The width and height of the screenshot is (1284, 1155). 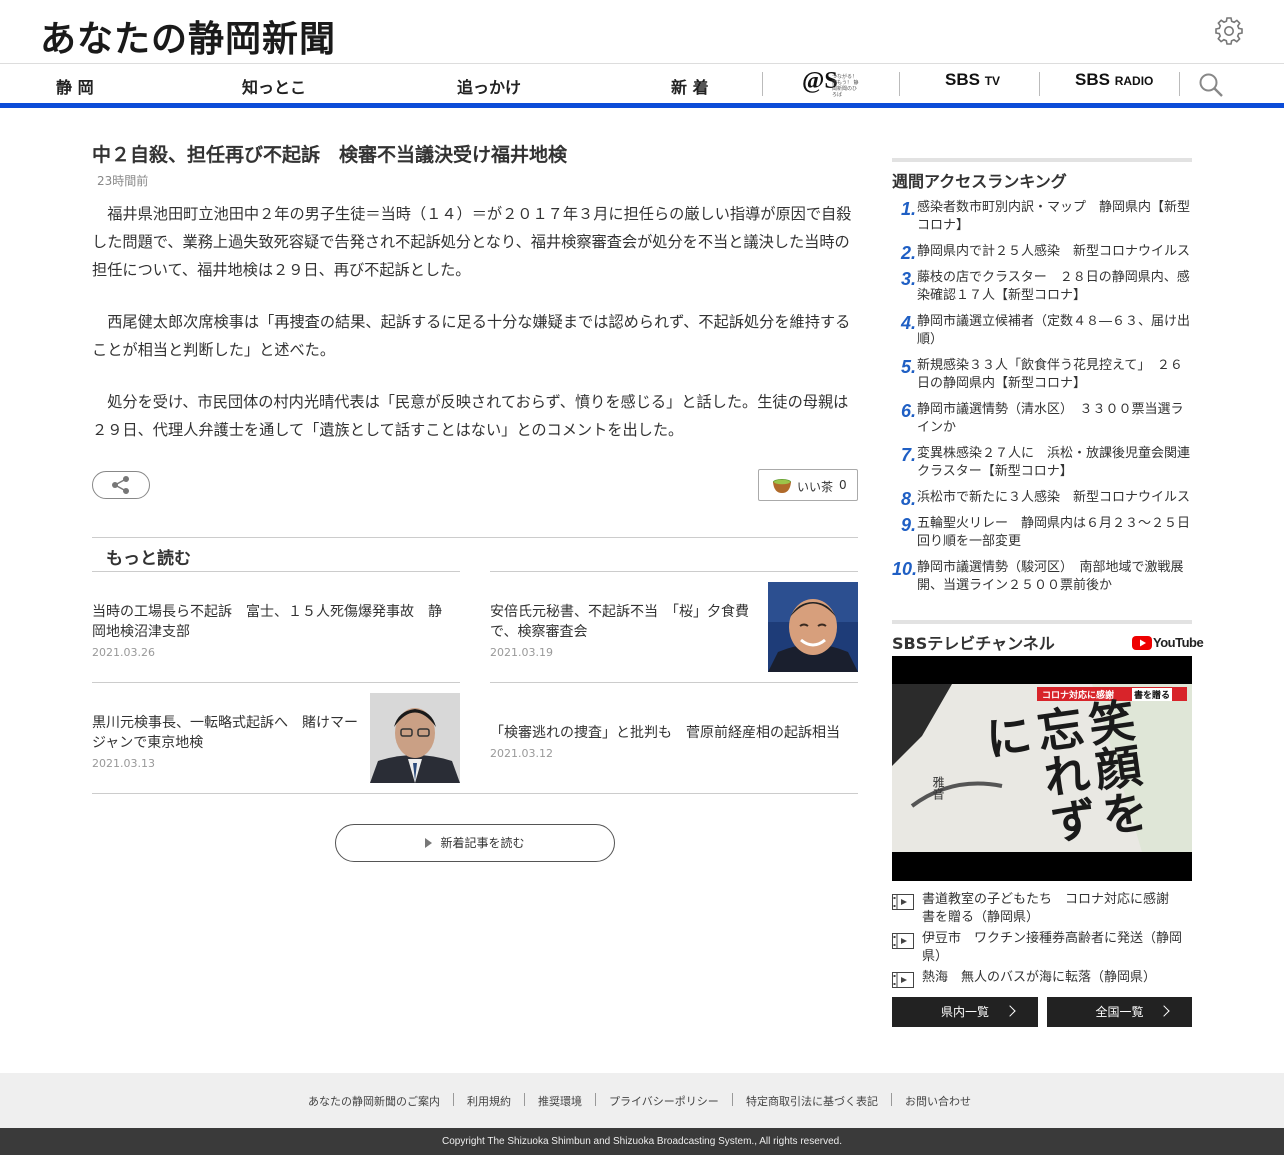 What do you see at coordinates (521, 753) in the screenshot?
I see `more-item-date: 2021.03.12` at bounding box center [521, 753].